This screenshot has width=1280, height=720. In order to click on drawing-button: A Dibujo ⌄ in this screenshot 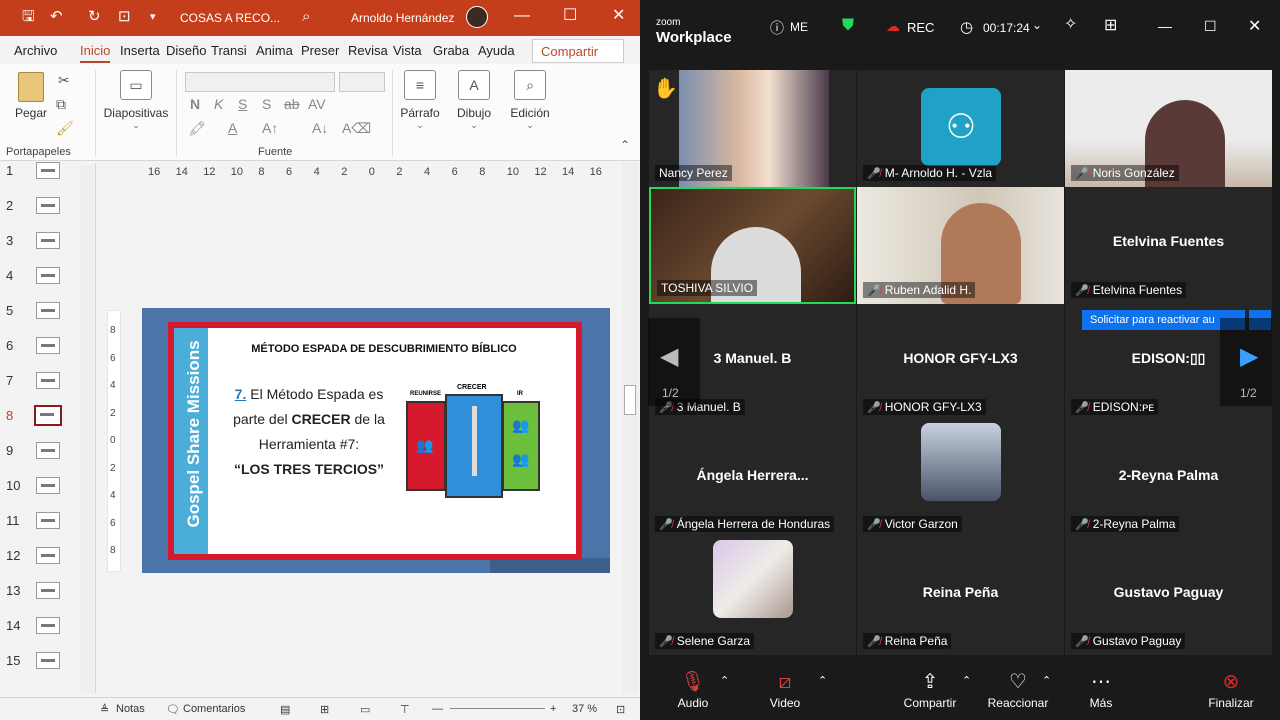, I will do `click(474, 100)`.